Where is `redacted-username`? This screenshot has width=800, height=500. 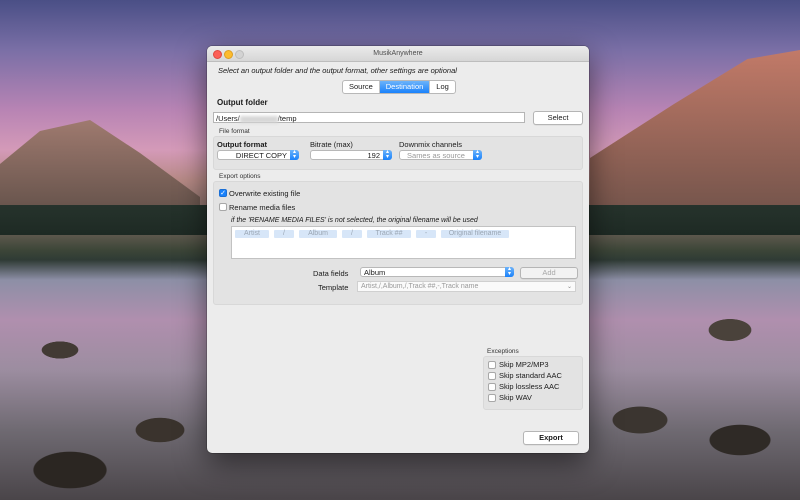 redacted-username is located at coordinates (258, 119).